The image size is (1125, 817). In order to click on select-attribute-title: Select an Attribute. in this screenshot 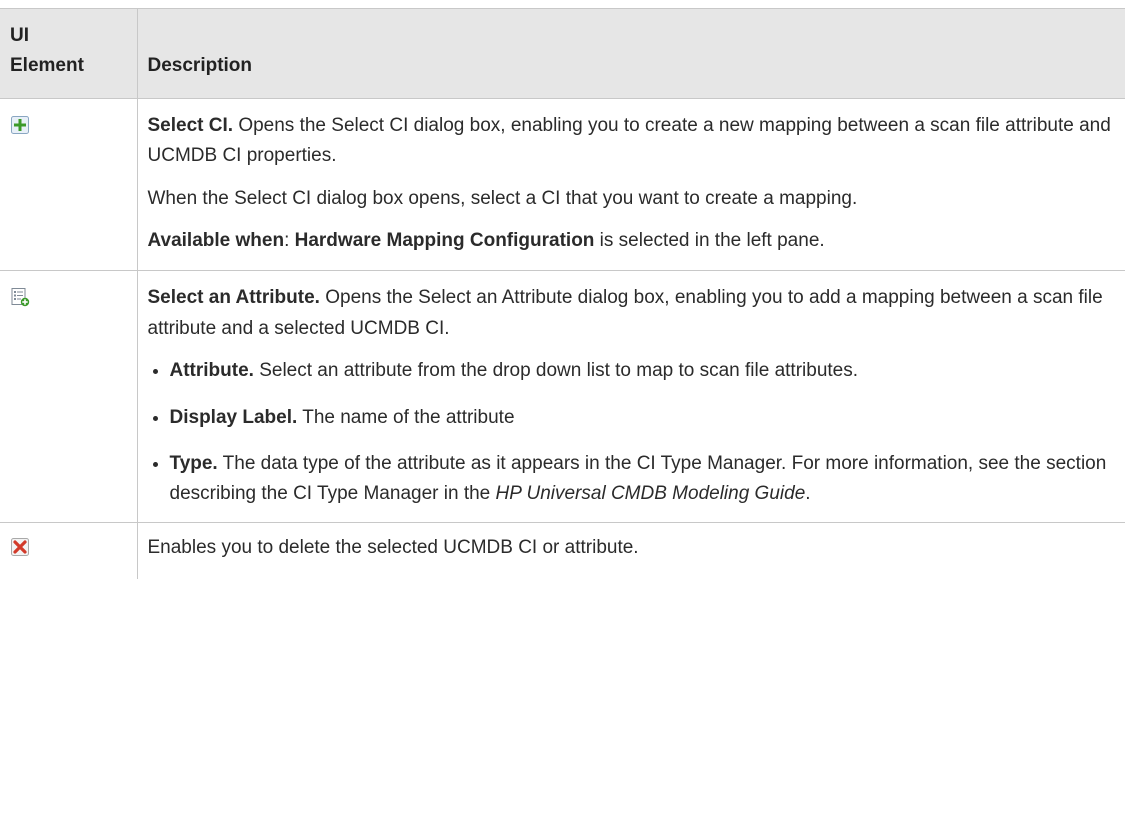, I will do `click(233, 298)`.